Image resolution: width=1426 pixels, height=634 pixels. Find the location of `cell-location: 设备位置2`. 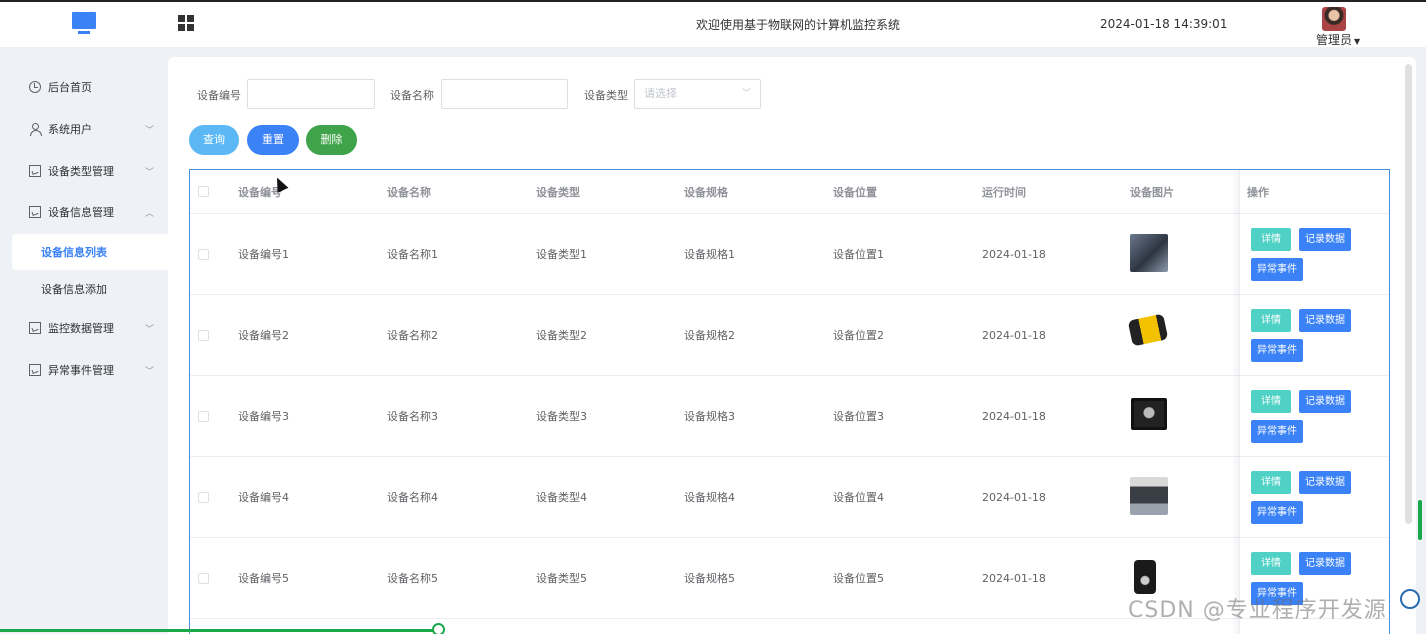

cell-location: 设备位置2 is located at coordinates (858, 335).